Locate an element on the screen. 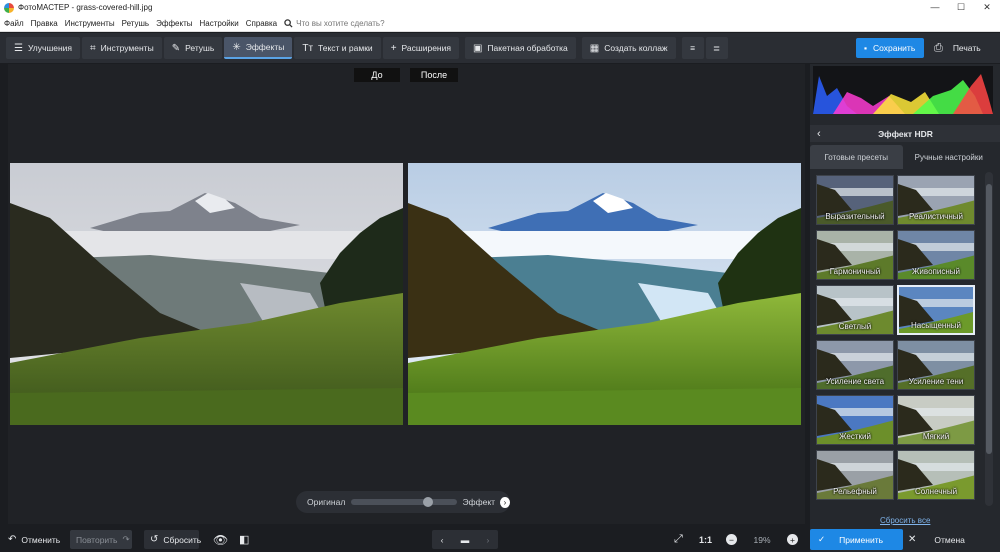 The image size is (1000, 552). preset-thumbnail: Живописный is located at coordinates (936, 255).